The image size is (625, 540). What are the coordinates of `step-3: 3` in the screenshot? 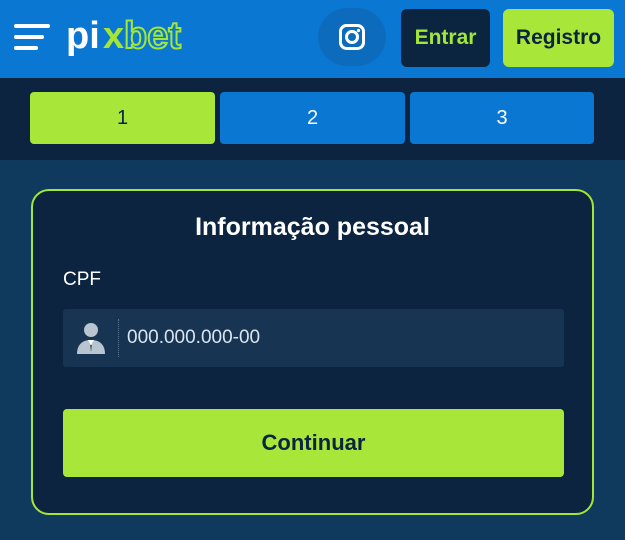 It's located at (502, 118).